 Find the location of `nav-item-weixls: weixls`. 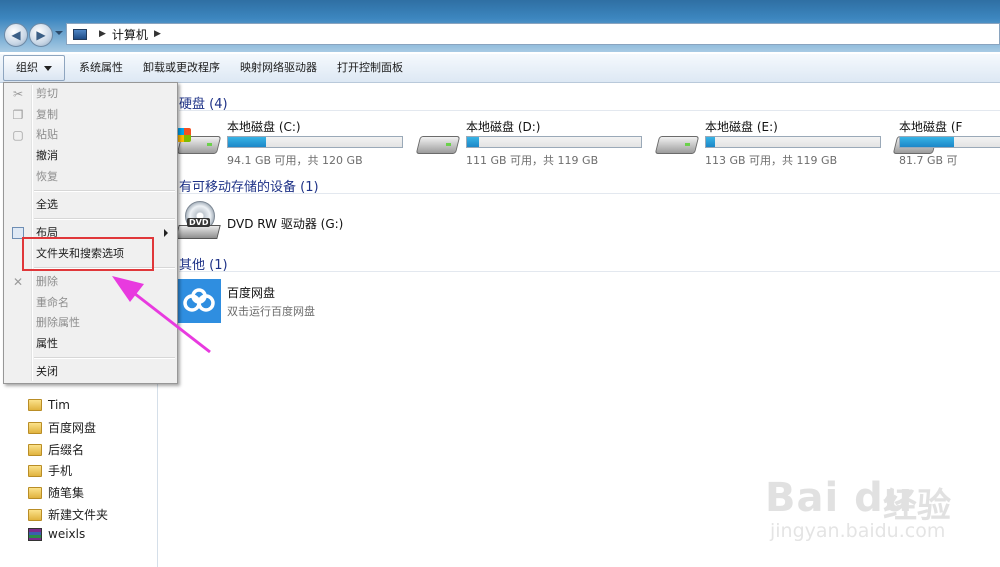

nav-item-weixls: weixls is located at coordinates (56, 534).